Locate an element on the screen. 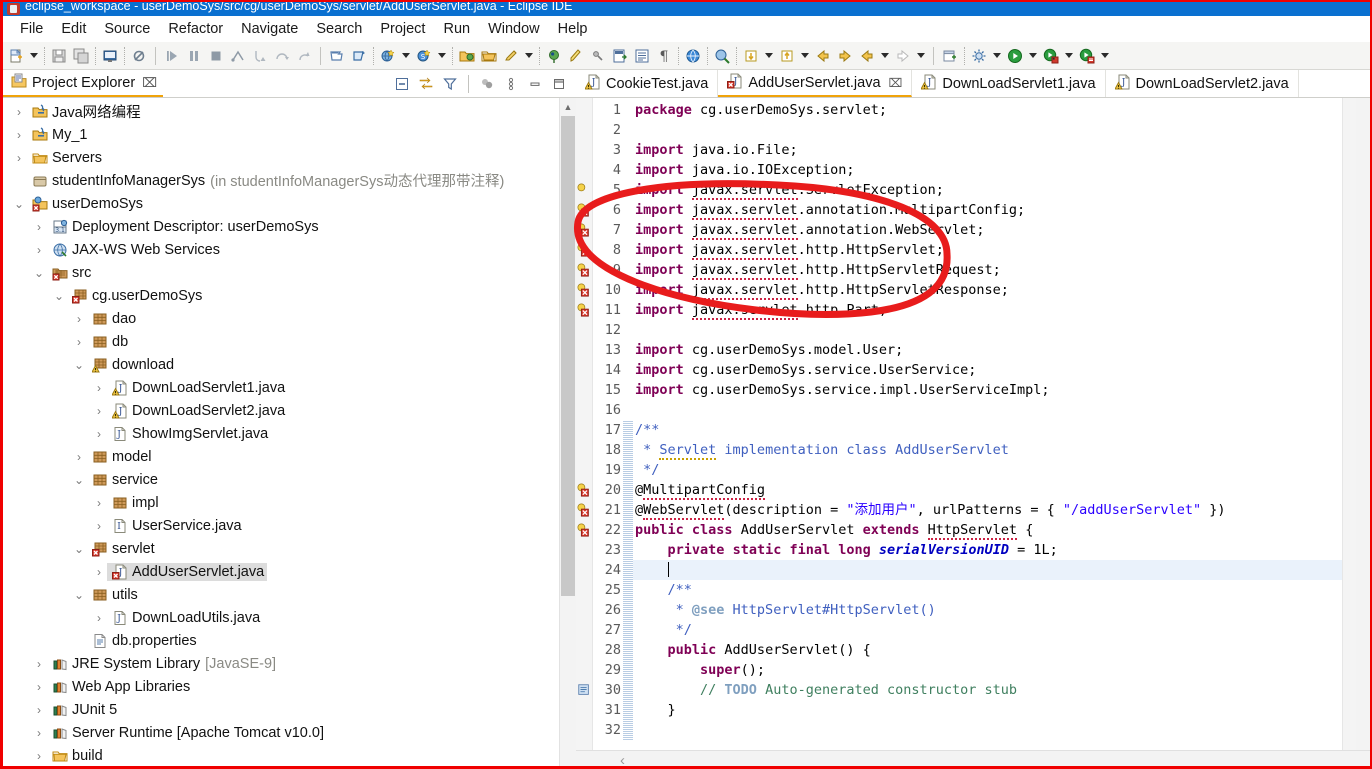  menu-search: Search is located at coordinates (339, 29).